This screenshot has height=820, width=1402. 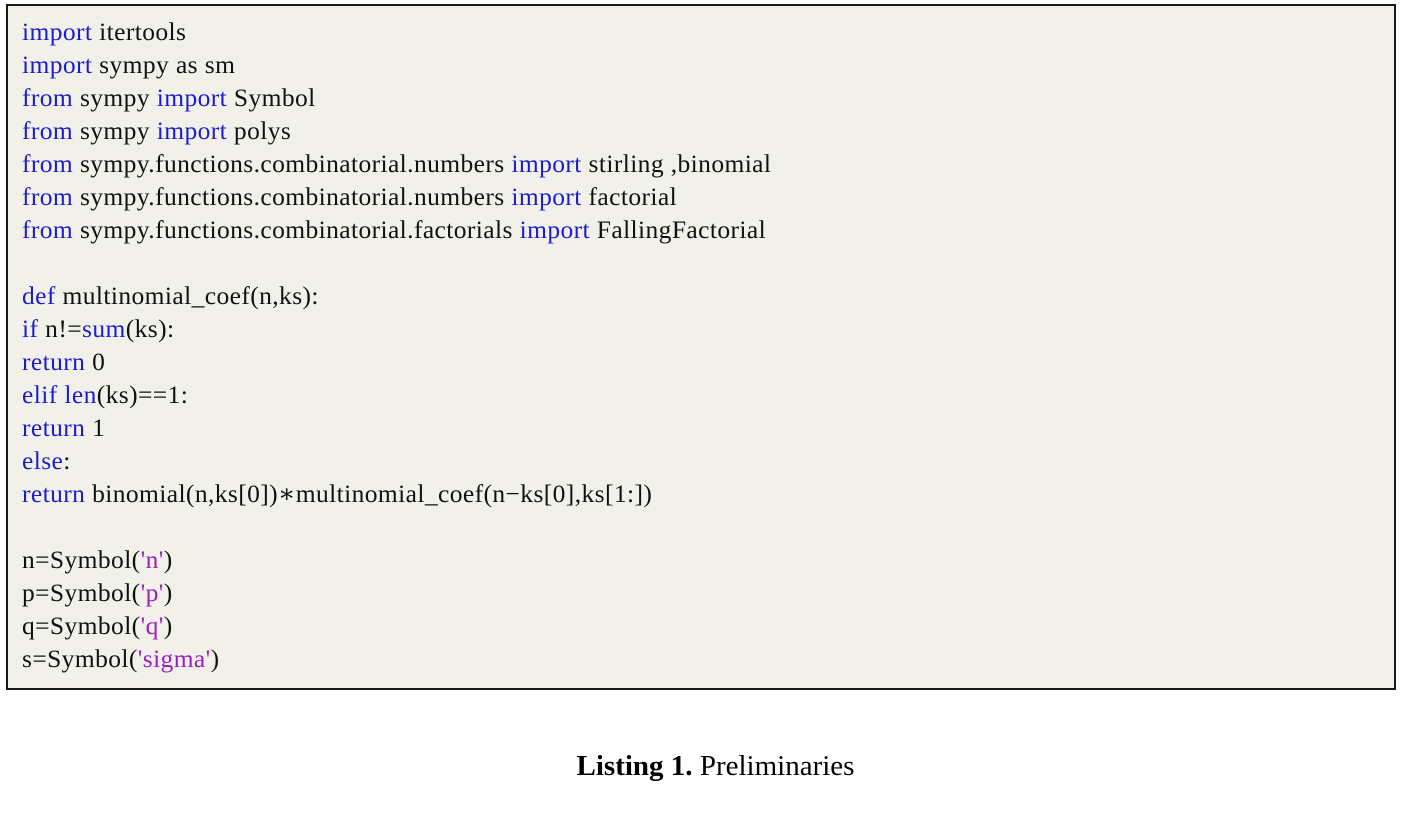 I want to click on code-token-kw: elif, so click(x=40, y=394).